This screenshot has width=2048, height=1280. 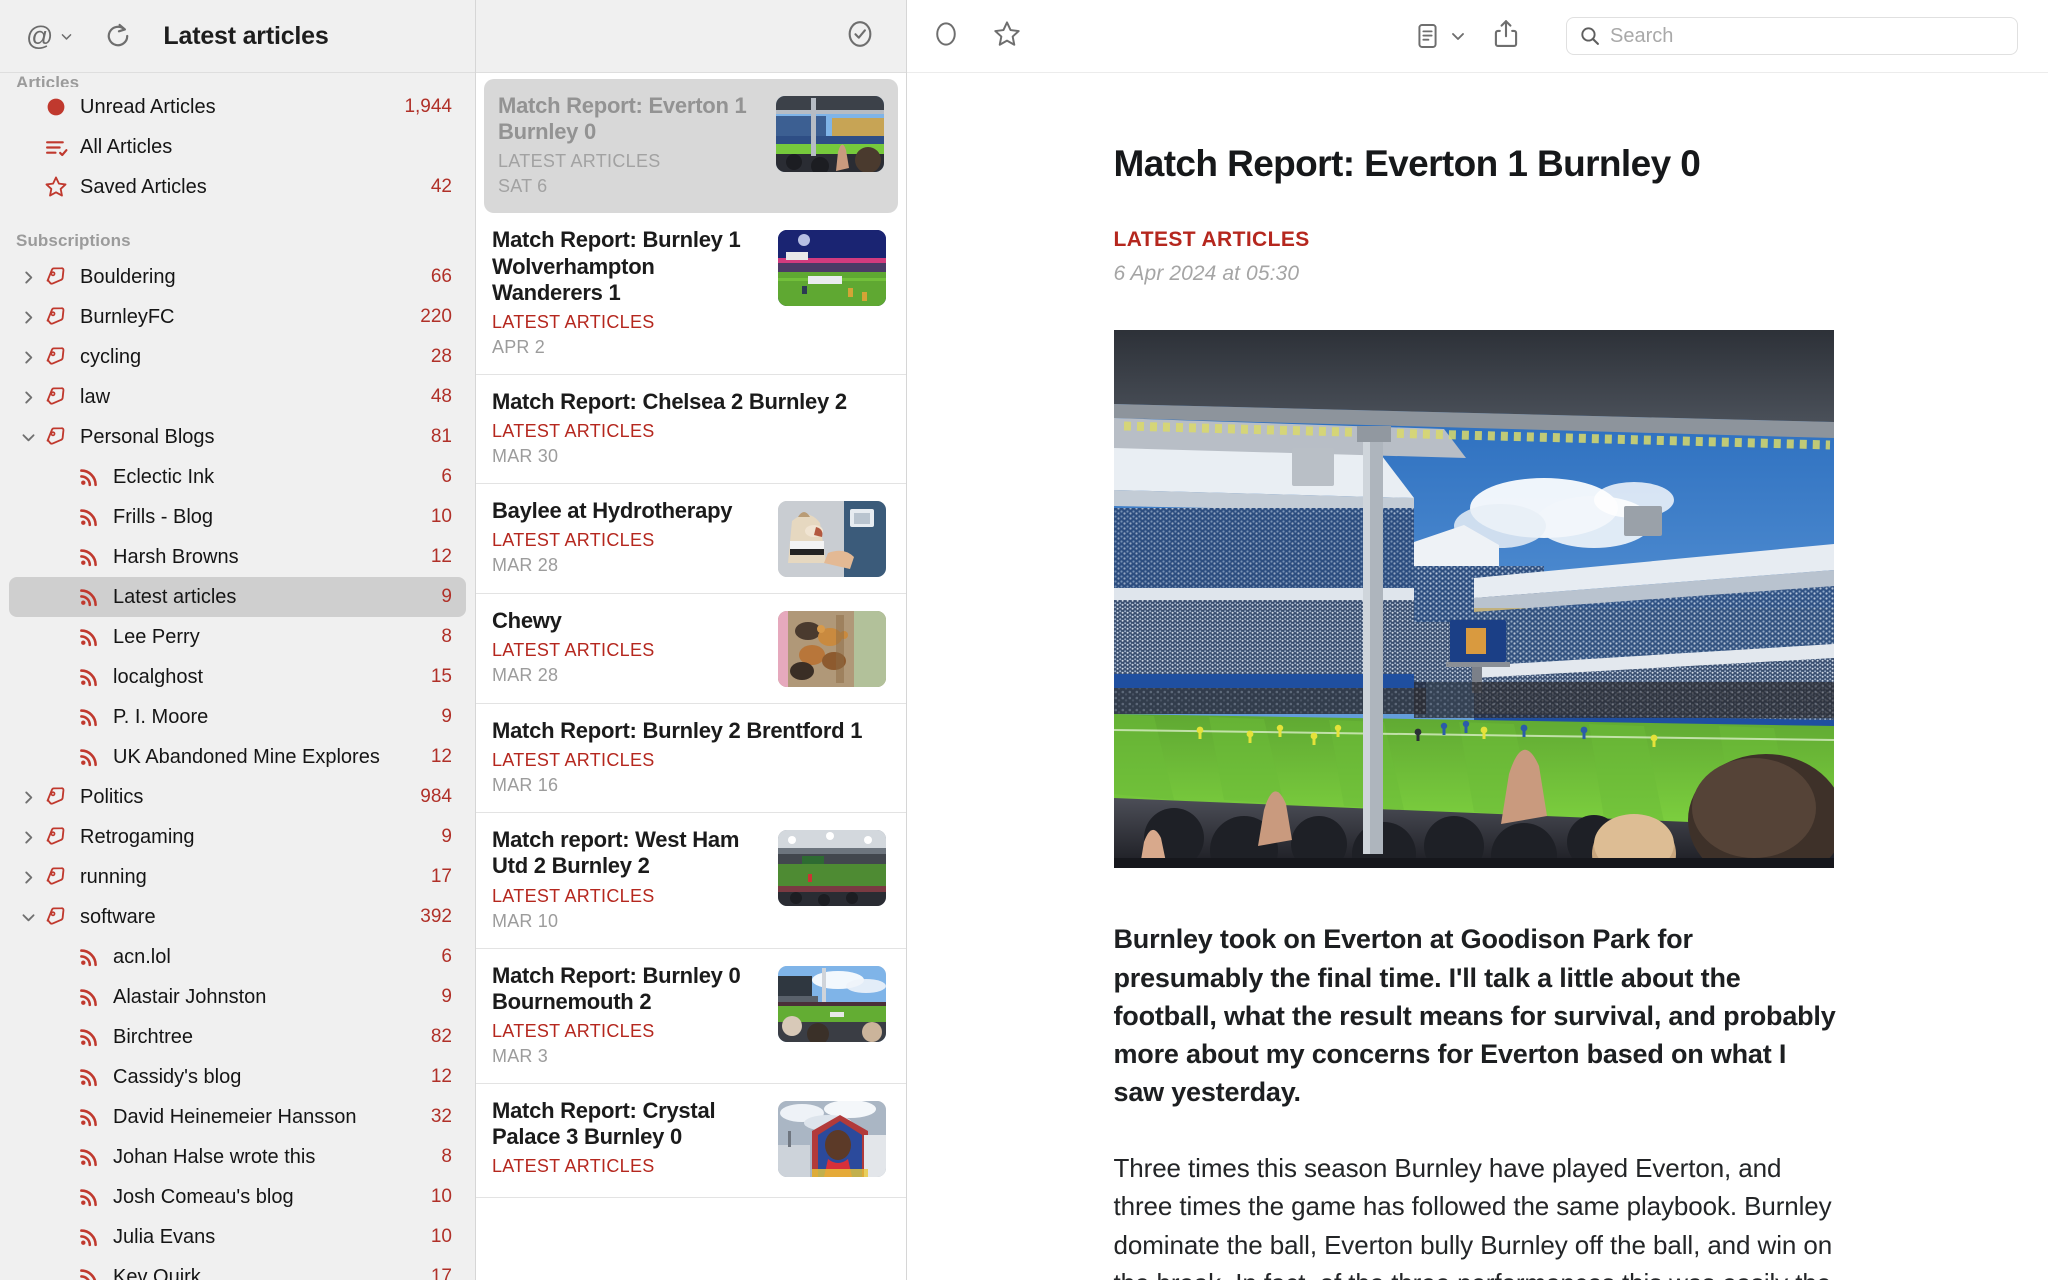 I want to click on sidebar-item-p-i-moore: P. I. Moore 9, so click(x=237, y=717).